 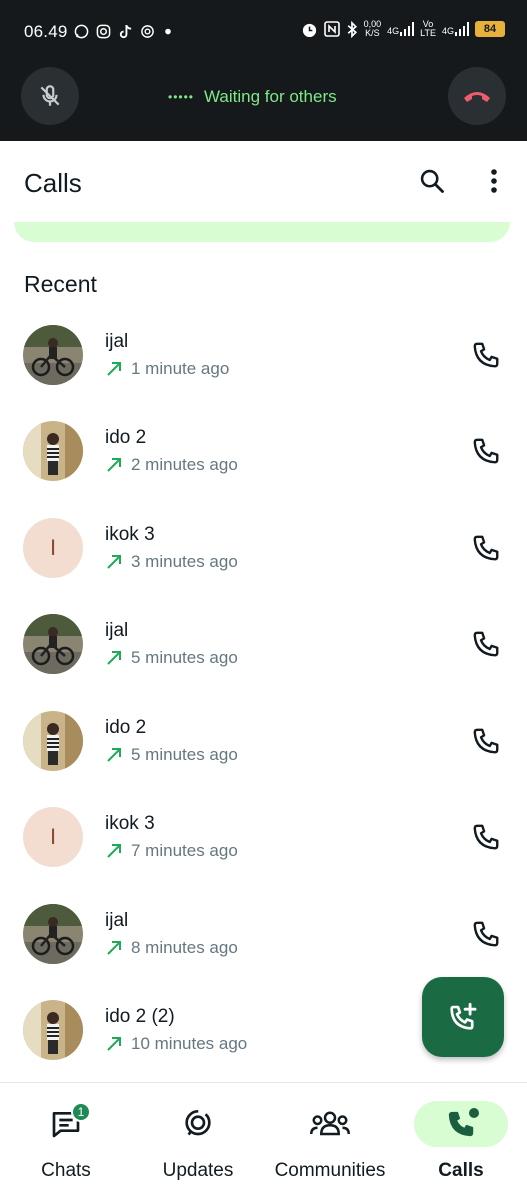 What do you see at coordinates (455, 29) in the screenshot?
I see `signal-2: 4G` at bounding box center [455, 29].